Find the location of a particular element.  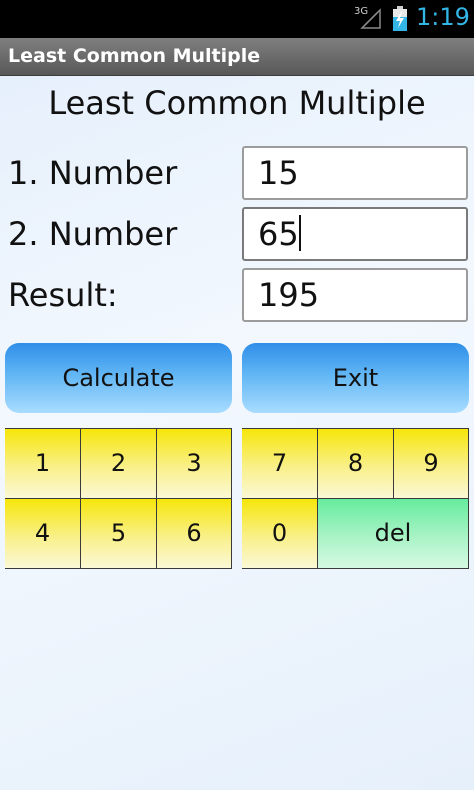

text-cursor is located at coordinates (299, 233).